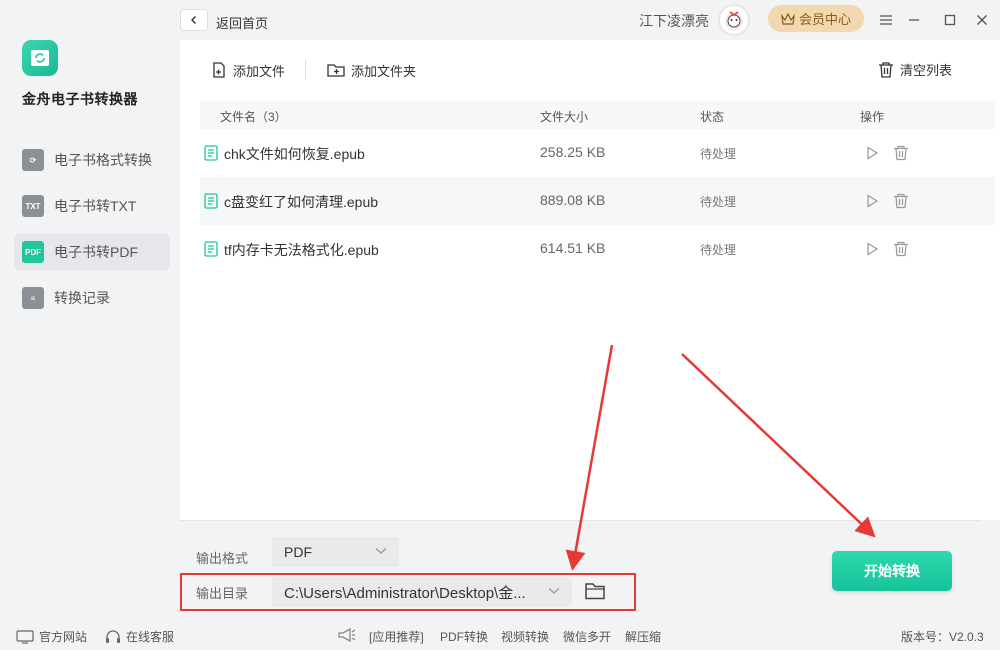  I want to click on wechat-multi-link: 微信多开, so click(587, 636).